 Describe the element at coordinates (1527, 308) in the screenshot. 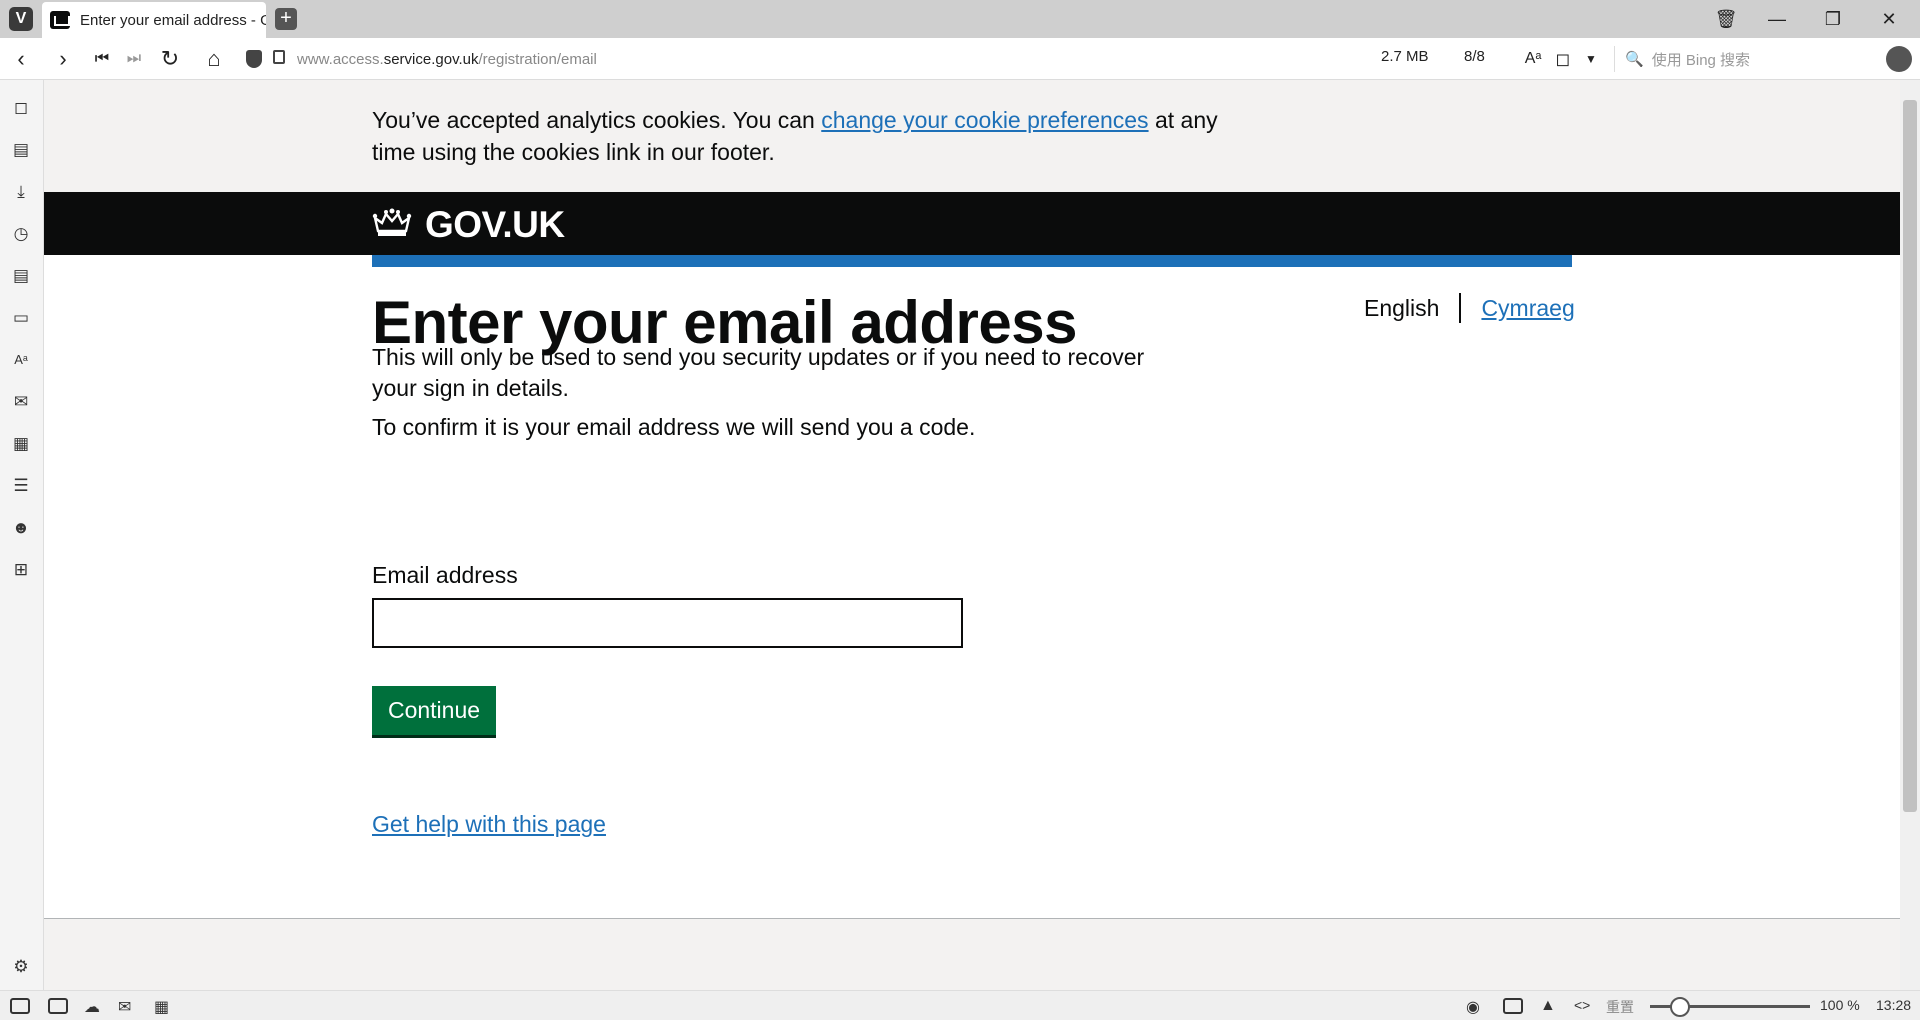

I see `lang-cymraeg-link: Cymraeg` at that location.